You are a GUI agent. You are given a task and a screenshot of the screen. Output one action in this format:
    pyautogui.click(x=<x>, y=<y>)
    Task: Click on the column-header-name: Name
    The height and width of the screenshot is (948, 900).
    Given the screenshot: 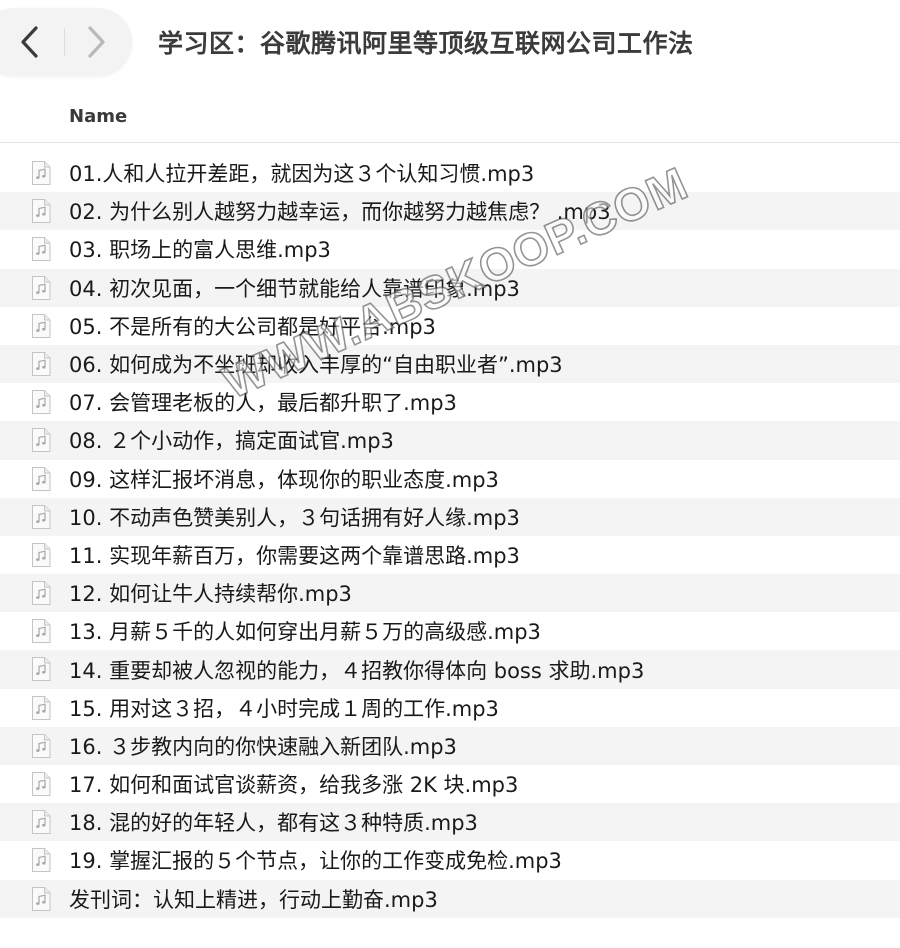 What is the action you would take?
    pyautogui.click(x=98, y=116)
    